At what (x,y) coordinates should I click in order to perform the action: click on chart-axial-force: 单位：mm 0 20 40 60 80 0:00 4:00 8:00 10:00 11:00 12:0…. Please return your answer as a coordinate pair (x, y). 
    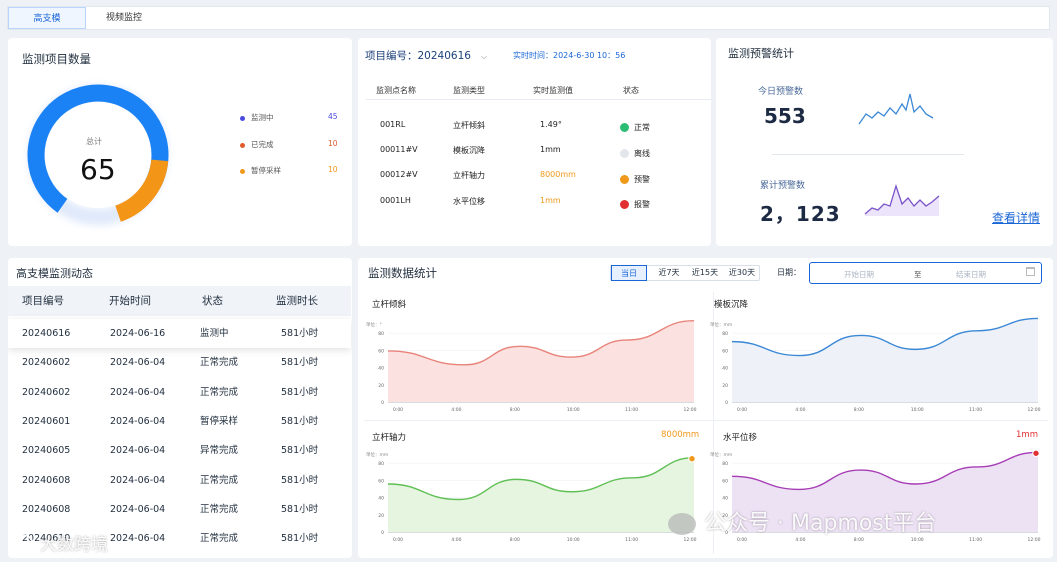
    Looking at the image, I should click on (531, 497).